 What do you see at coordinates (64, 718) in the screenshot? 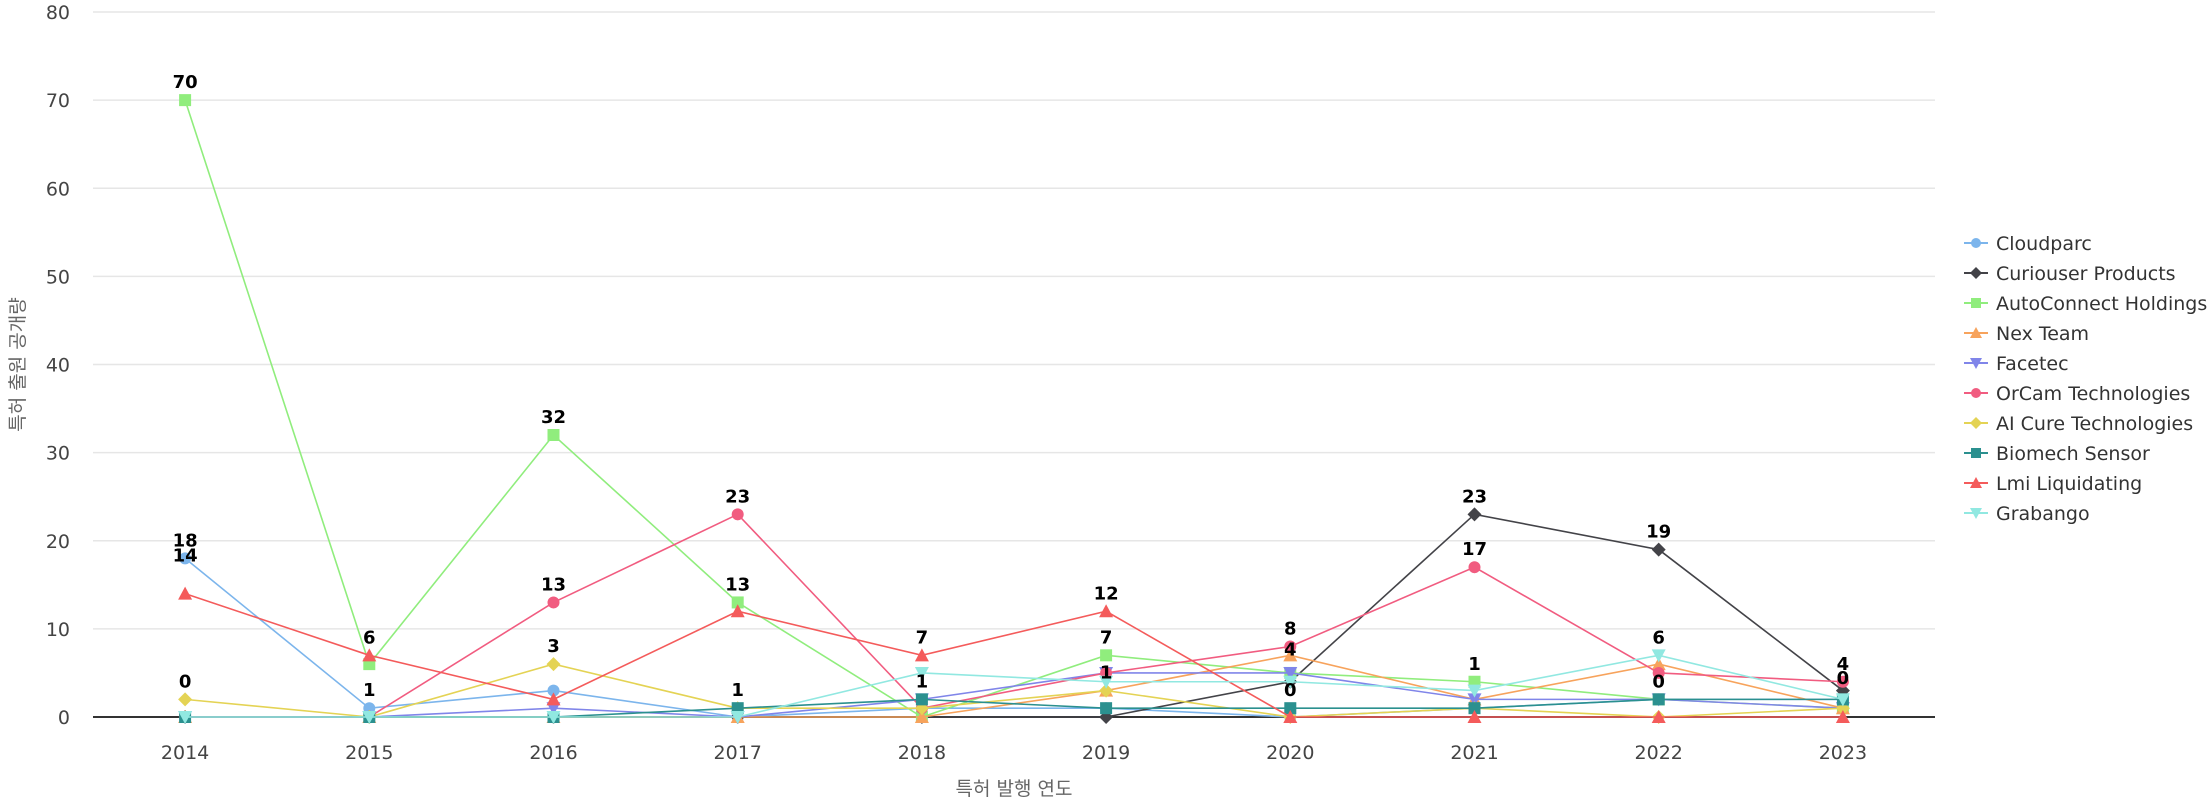
I see `y-tick-label: 0` at bounding box center [64, 718].